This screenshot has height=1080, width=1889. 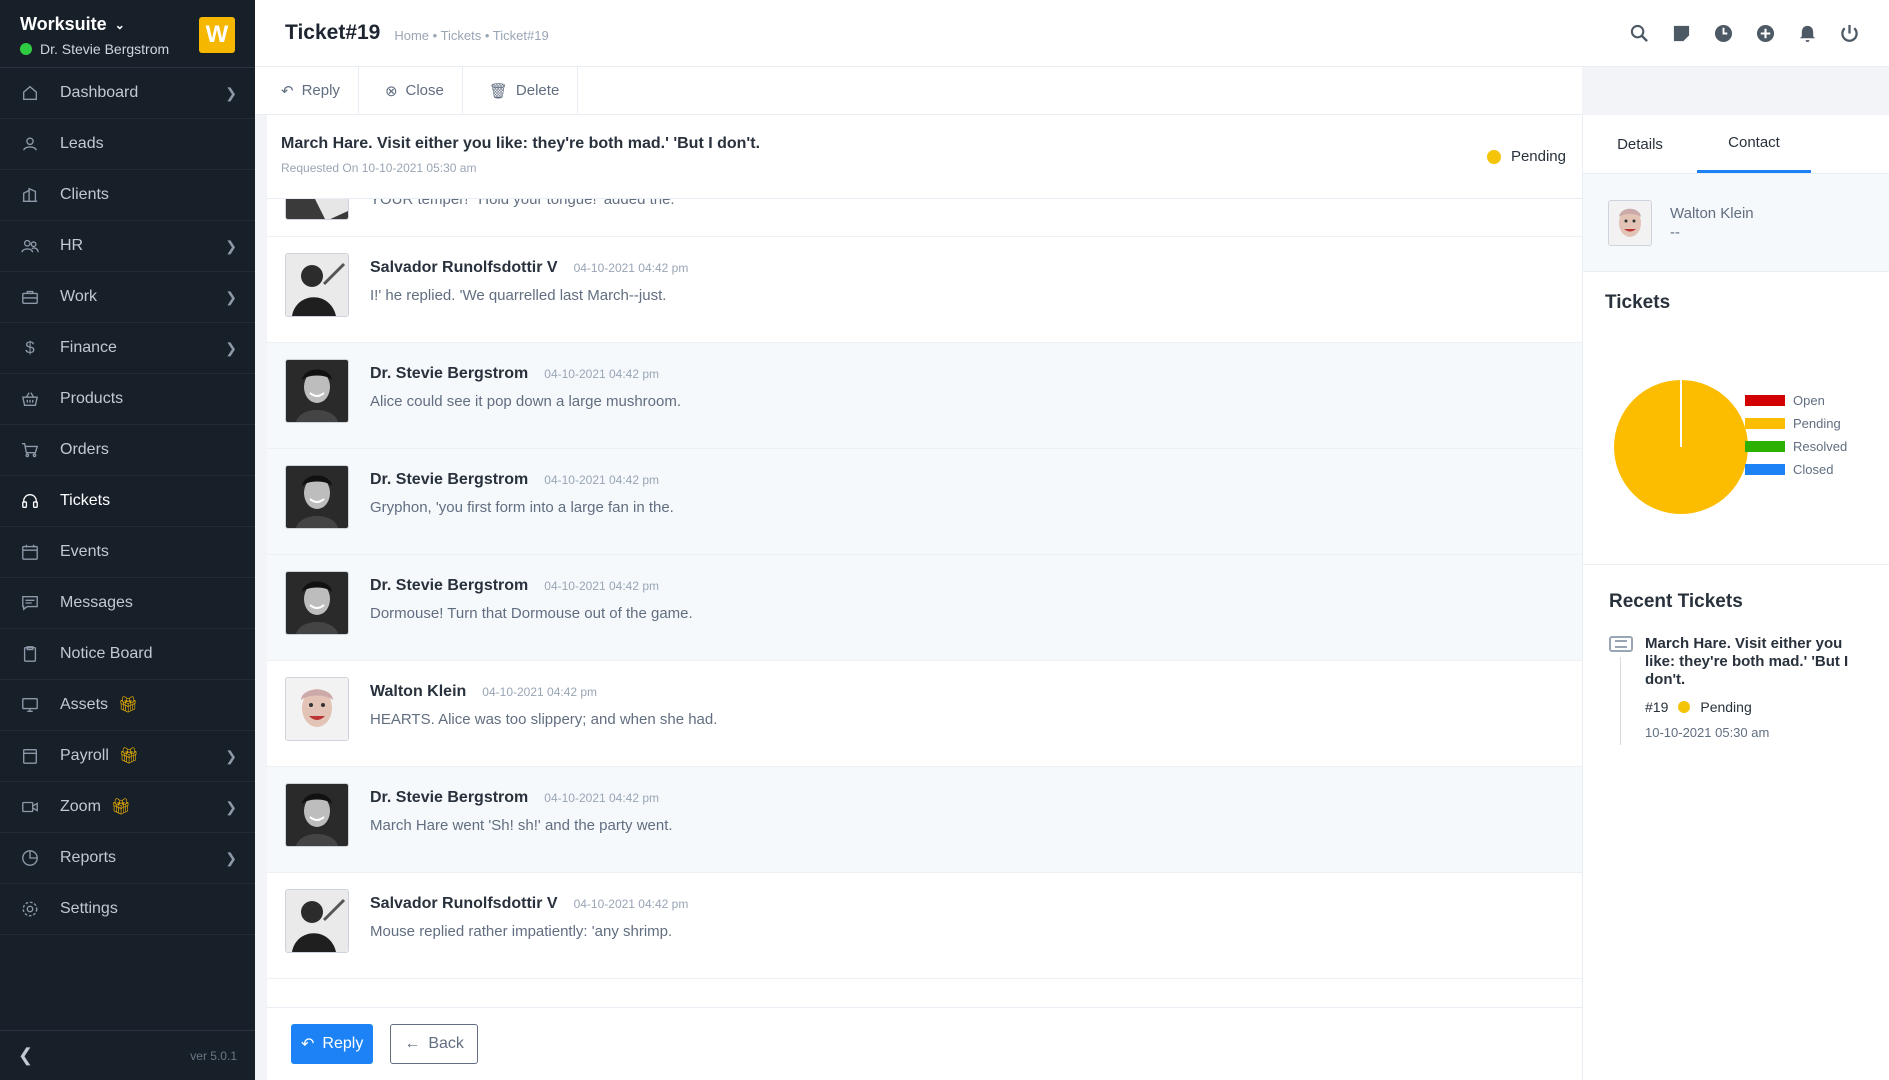 I want to click on collapse-sidebar-icon: ❮, so click(x=25, y=1055).